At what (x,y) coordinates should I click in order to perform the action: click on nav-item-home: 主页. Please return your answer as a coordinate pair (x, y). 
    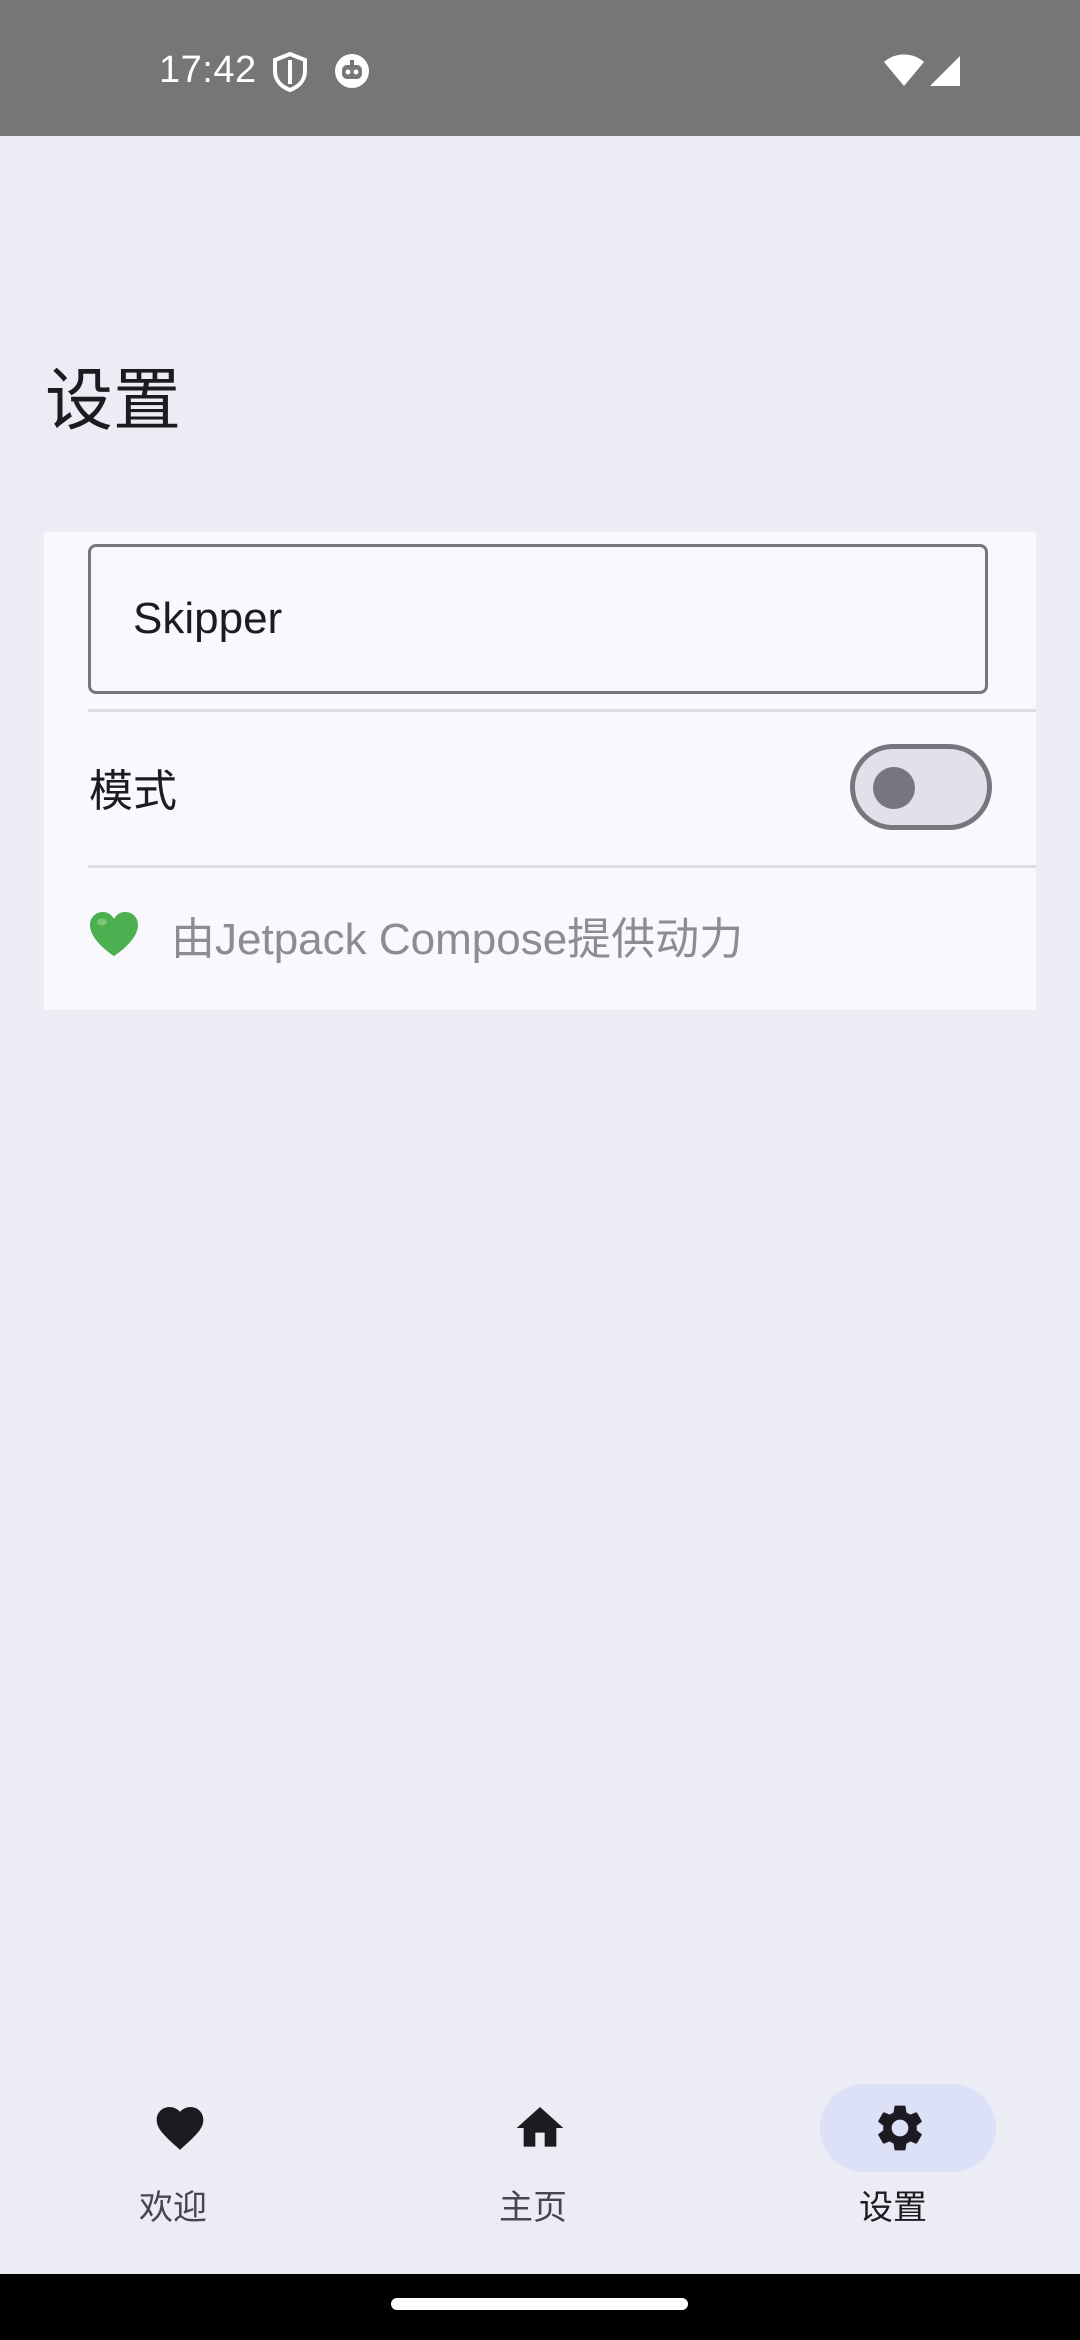
    Looking at the image, I should click on (540, 2163).